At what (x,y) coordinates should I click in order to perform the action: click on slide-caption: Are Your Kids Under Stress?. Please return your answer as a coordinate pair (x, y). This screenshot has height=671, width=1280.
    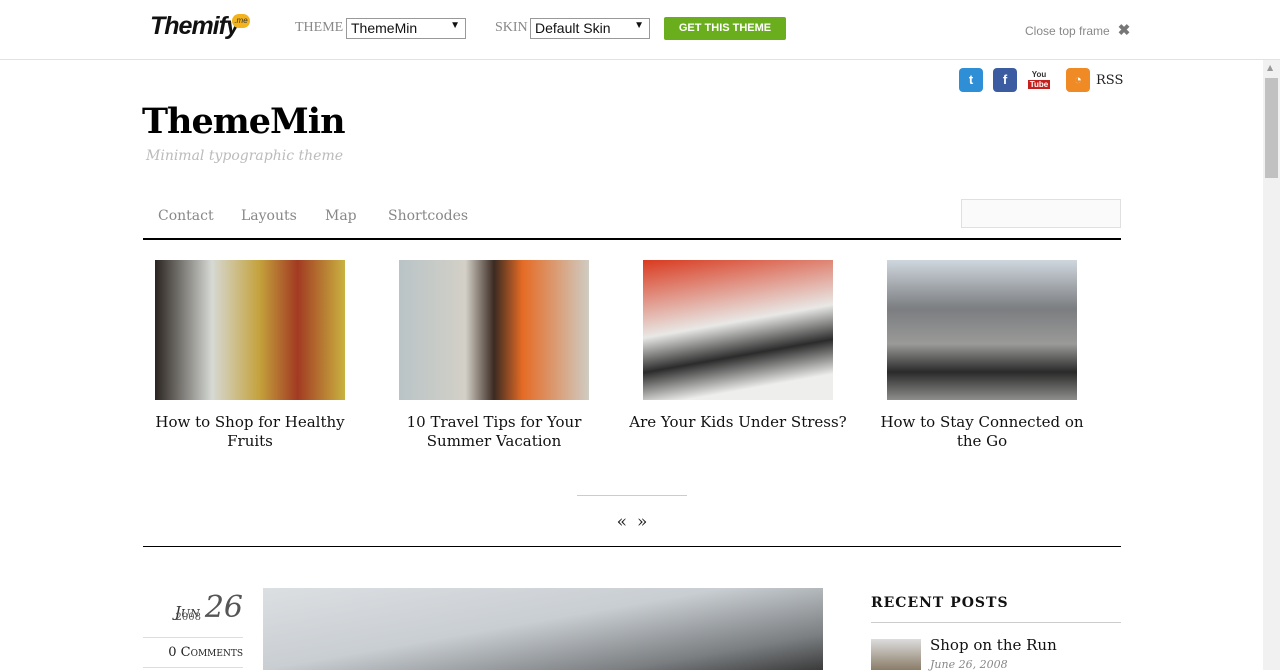
    Looking at the image, I should click on (738, 422).